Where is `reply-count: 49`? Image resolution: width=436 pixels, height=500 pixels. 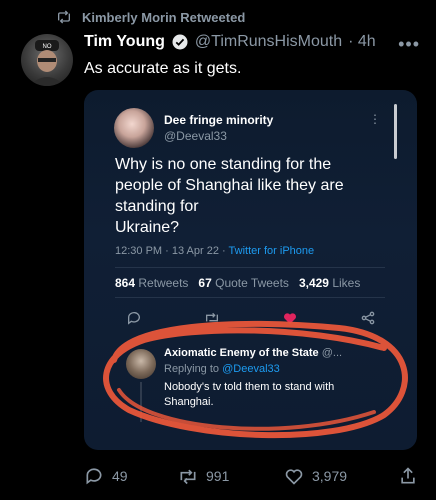 reply-count: 49 is located at coordinates (120, 476).